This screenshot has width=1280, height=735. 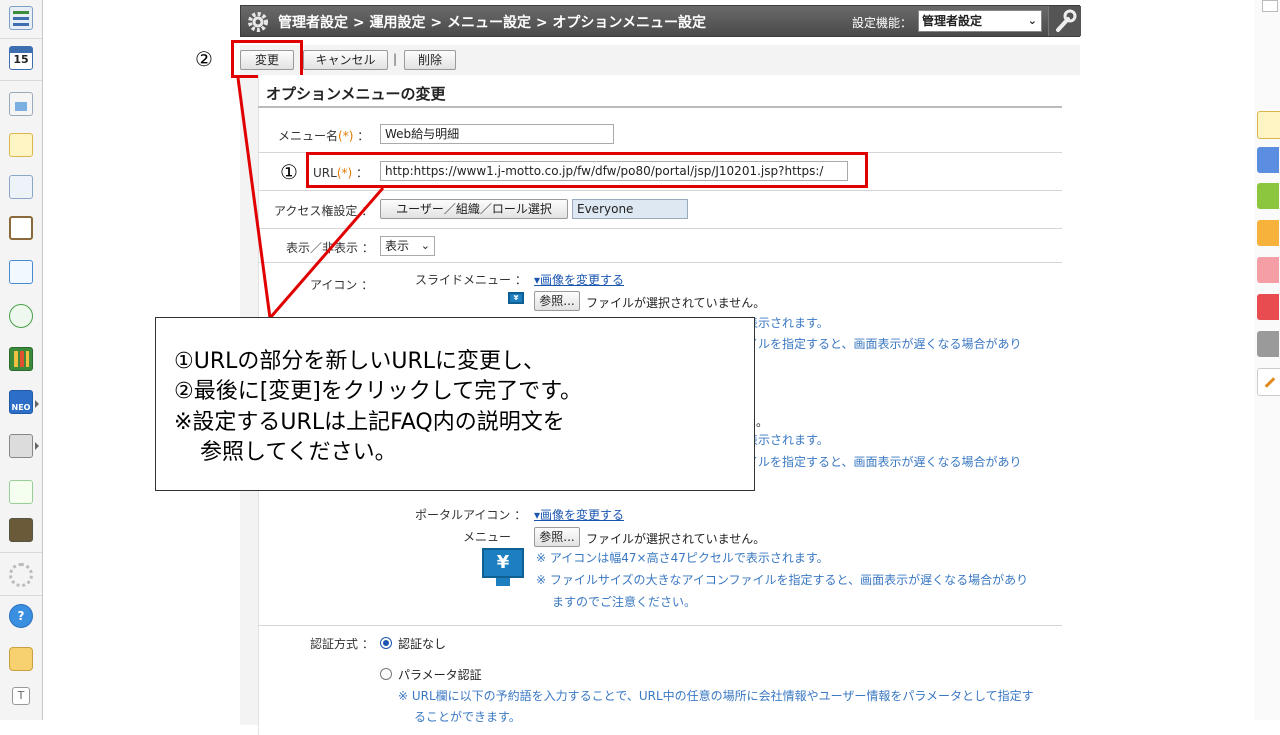 What do you see at coordinates (369, 422) in the screenshot?
I see `callout-line-3: ※設定するURLは上記FAQ内の説明文を` at bounding box center [369, 422].